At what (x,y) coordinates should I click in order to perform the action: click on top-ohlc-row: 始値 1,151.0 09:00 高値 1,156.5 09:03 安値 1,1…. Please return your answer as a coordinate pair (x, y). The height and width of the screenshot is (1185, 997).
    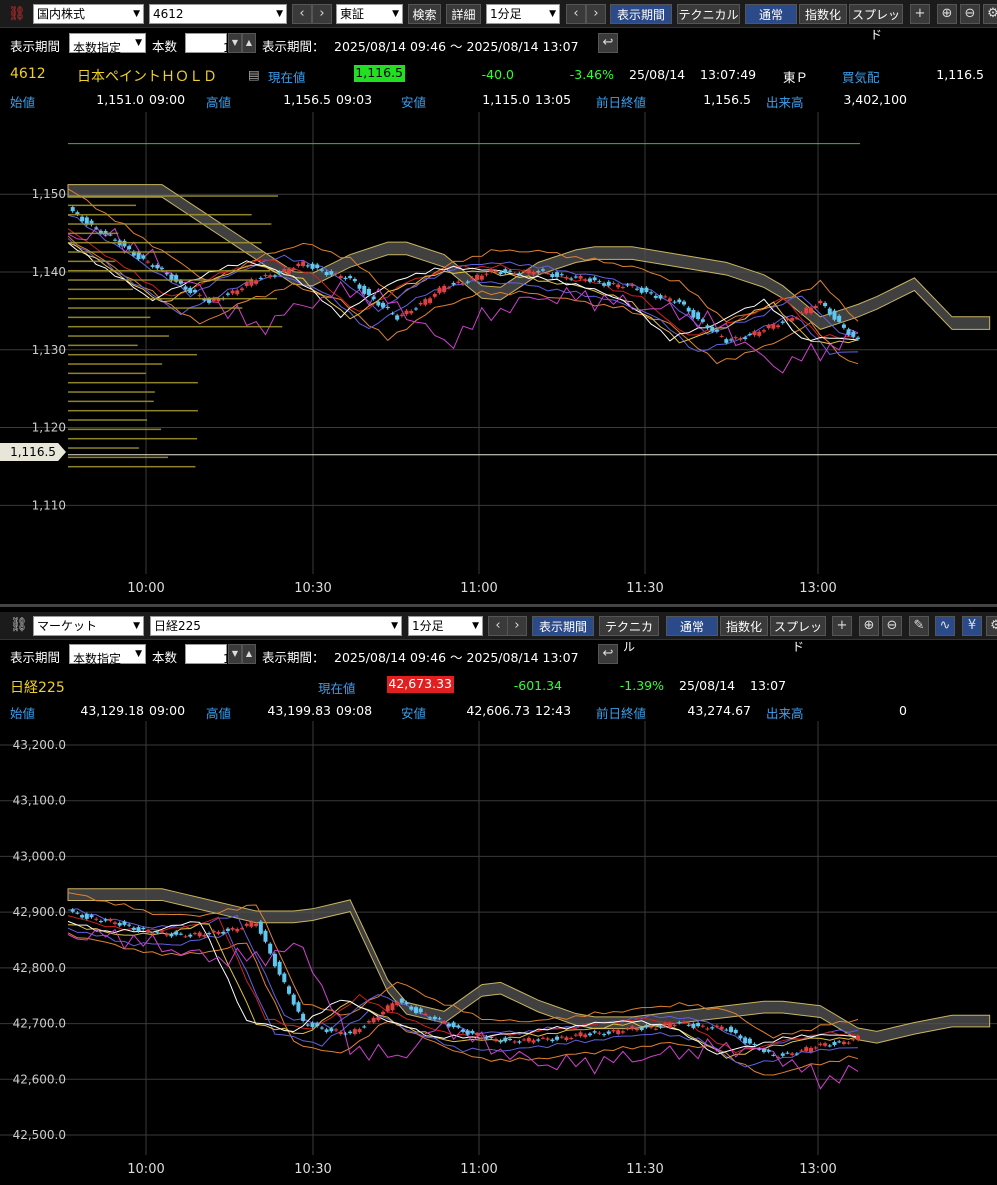
    Looking at the image, I should click on (498, 99).